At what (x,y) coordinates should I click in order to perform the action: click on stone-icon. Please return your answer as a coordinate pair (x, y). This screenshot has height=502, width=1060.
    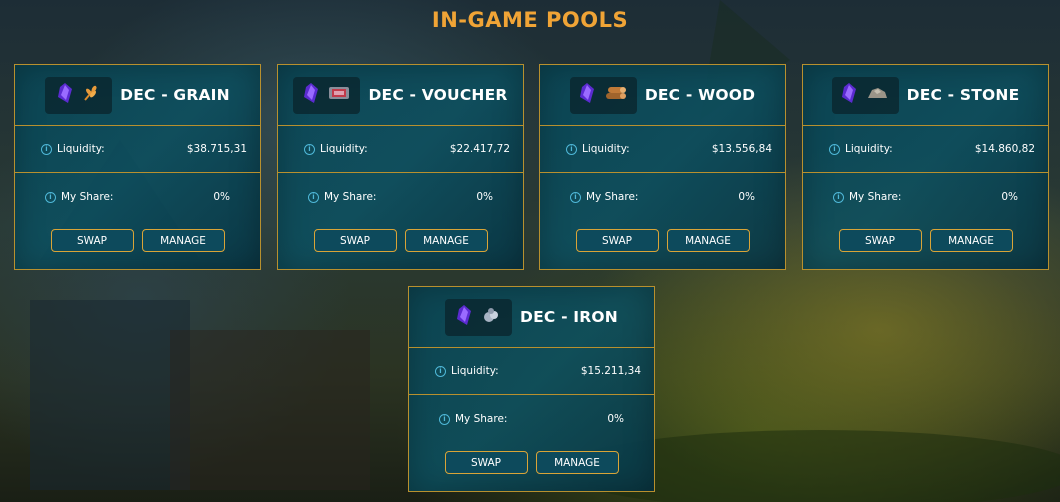
    Looking at the image, I should click on (877, 95).